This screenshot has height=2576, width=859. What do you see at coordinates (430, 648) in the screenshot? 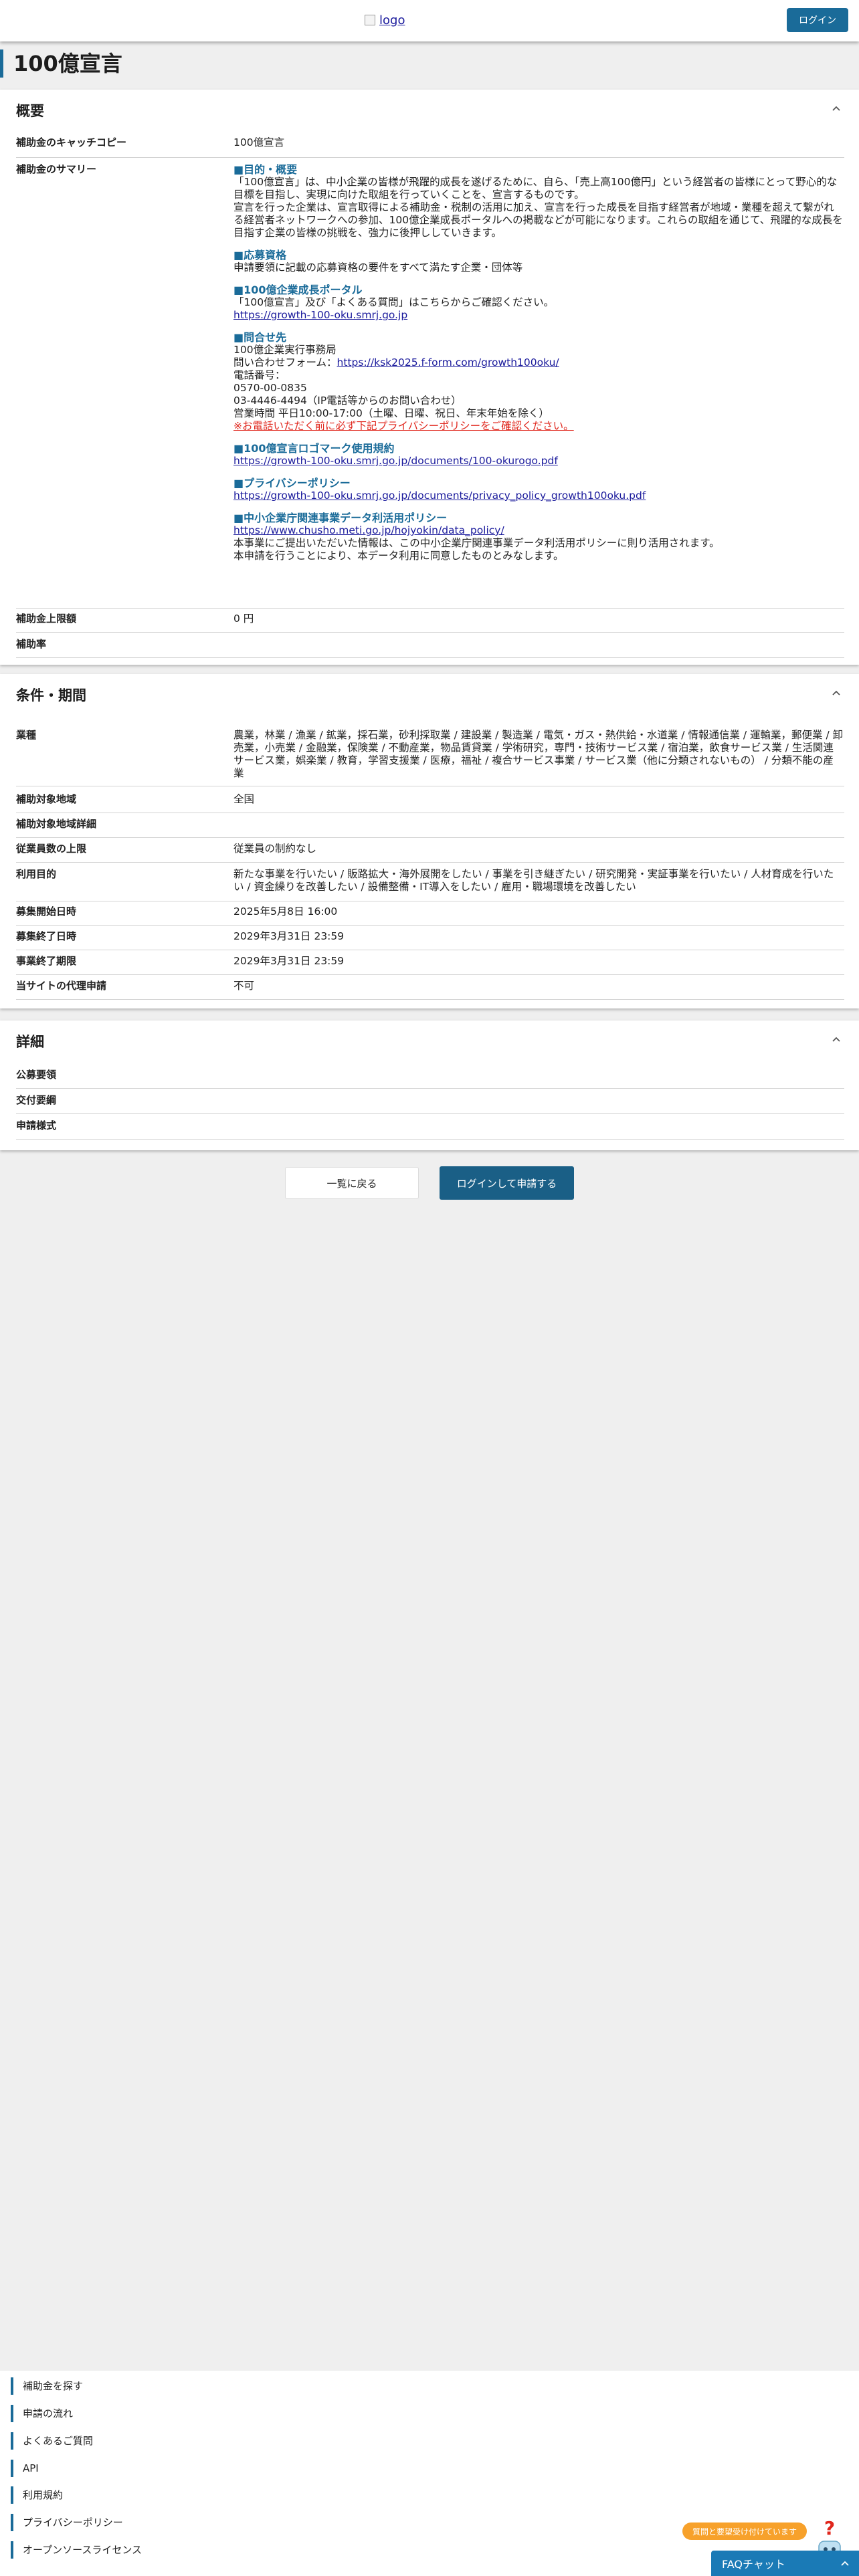
I see `rate-row: 補助率` at bounding box center [430, 648].